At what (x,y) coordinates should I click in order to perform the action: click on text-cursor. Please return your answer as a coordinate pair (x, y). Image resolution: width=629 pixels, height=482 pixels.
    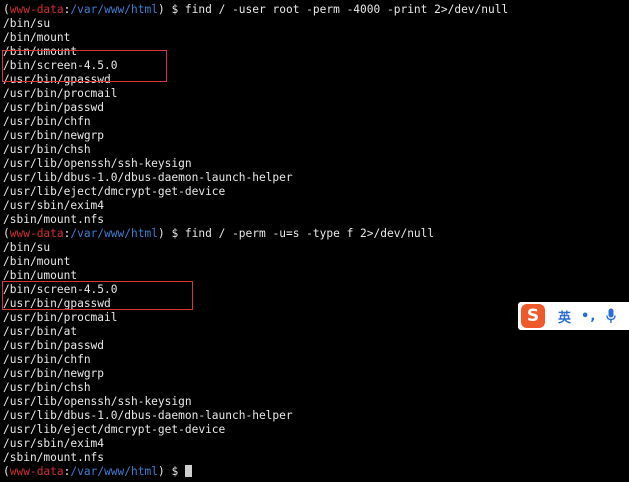
    Looking at the image, I should click on (188, 471).